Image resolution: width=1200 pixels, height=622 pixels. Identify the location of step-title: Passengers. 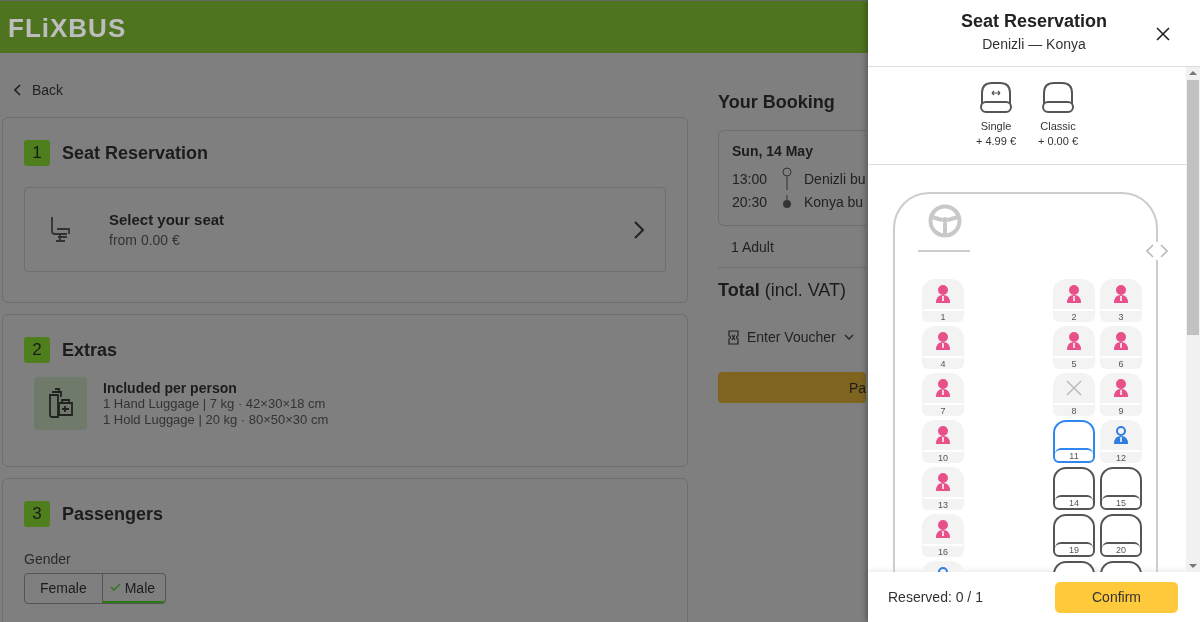
(113, 514).